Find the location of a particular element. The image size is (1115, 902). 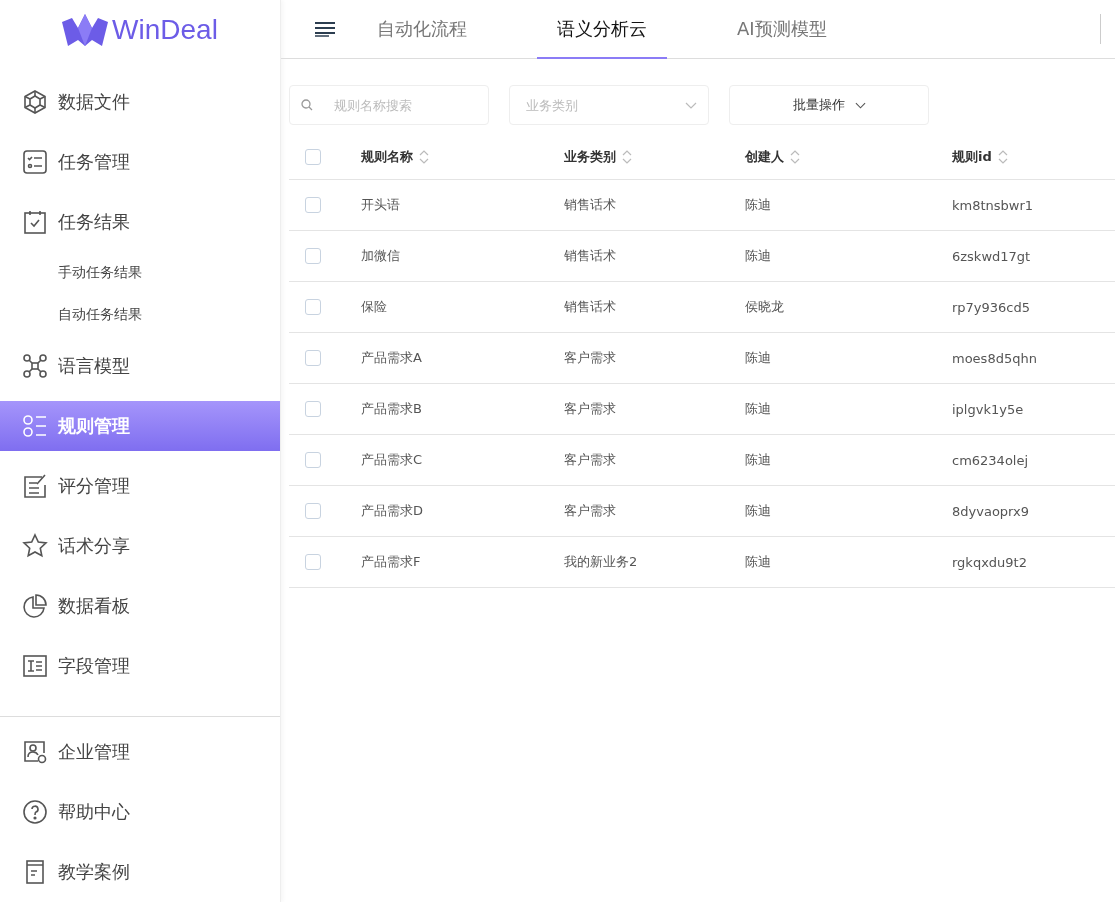

table-cell: 我的新业务2 is located at coordinates (601, 562).